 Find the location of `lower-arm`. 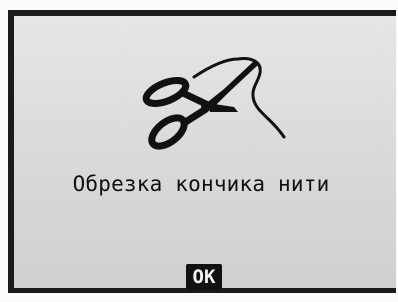

lower-arm is located at coordinates (195, 116).